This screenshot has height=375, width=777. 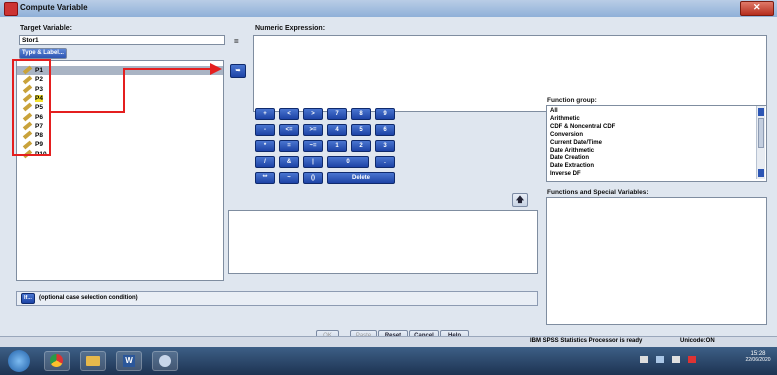 What do you see at coordinates (31, 107) in the screenshot?
I see `variables-highlight-box` at bounding box center [31, 107].